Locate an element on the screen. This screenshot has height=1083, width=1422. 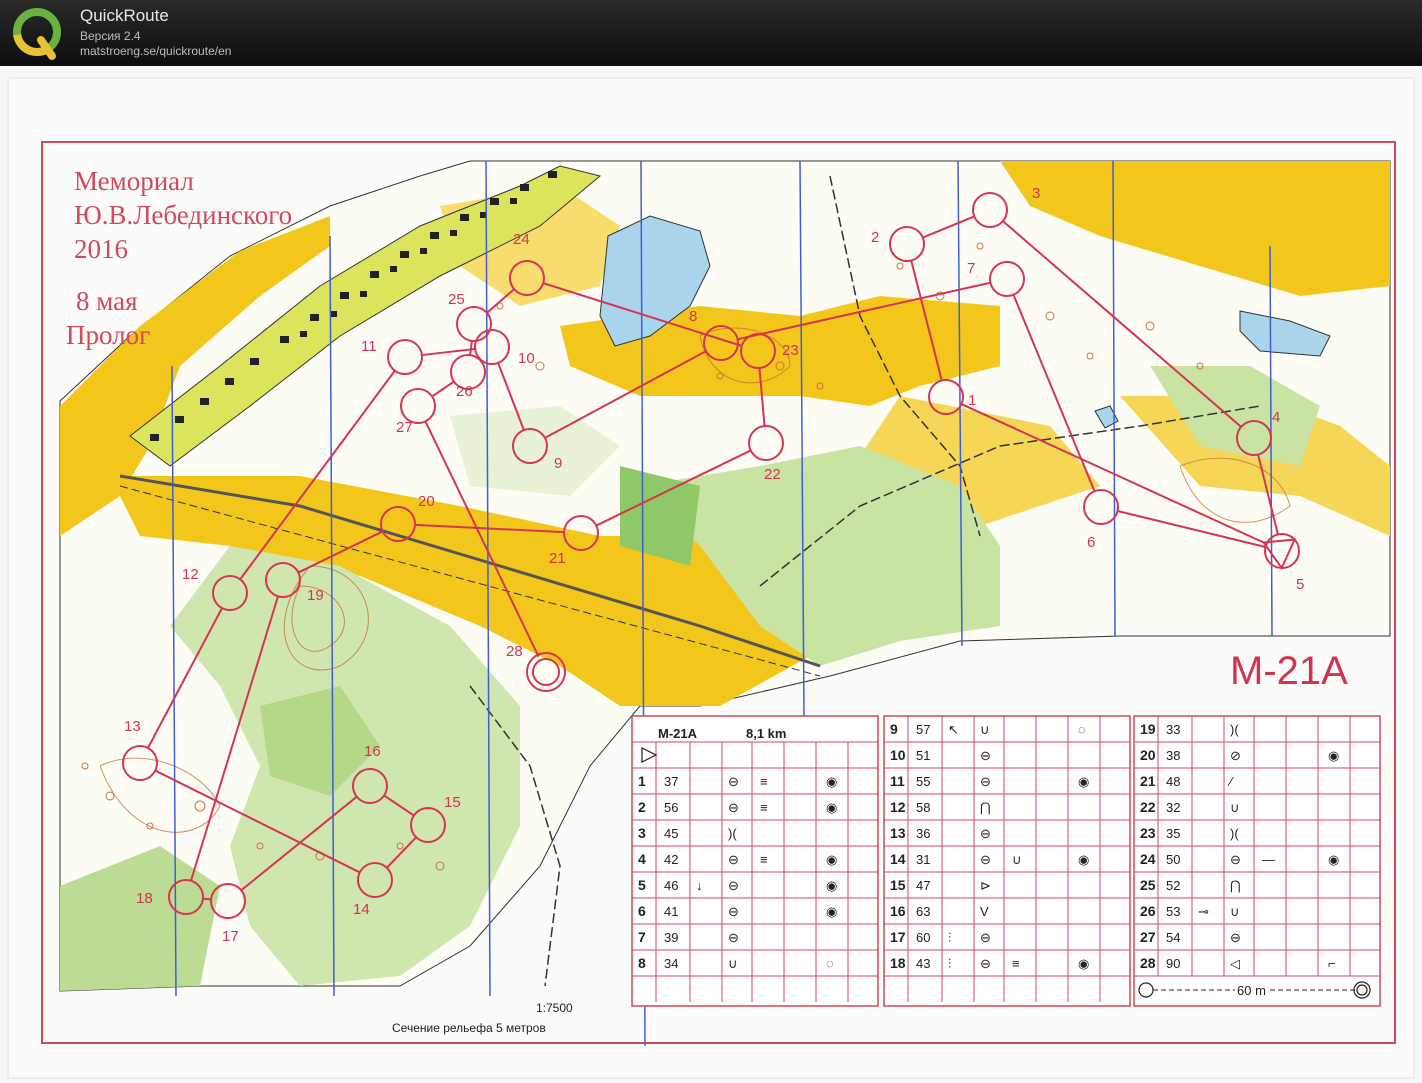
control-number-5: 5 is located at coordinates (1300, 584).